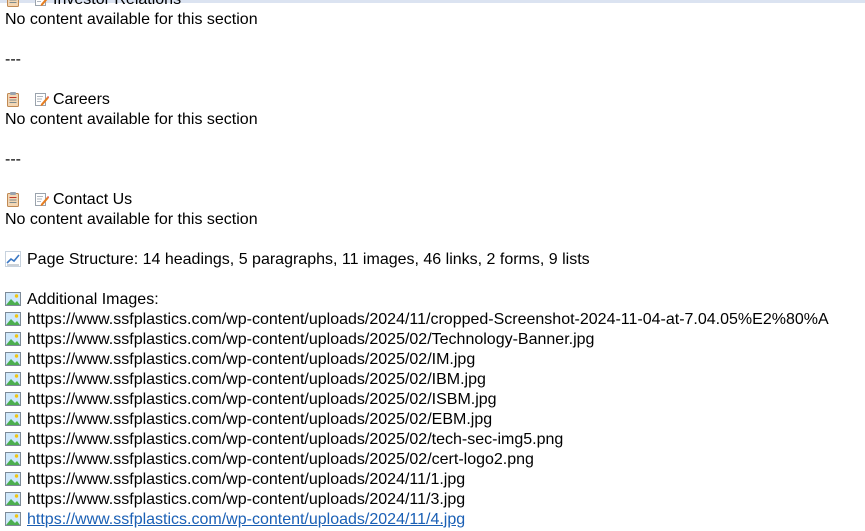  I want to click on section-title: Contact Us, so click(93, 199).